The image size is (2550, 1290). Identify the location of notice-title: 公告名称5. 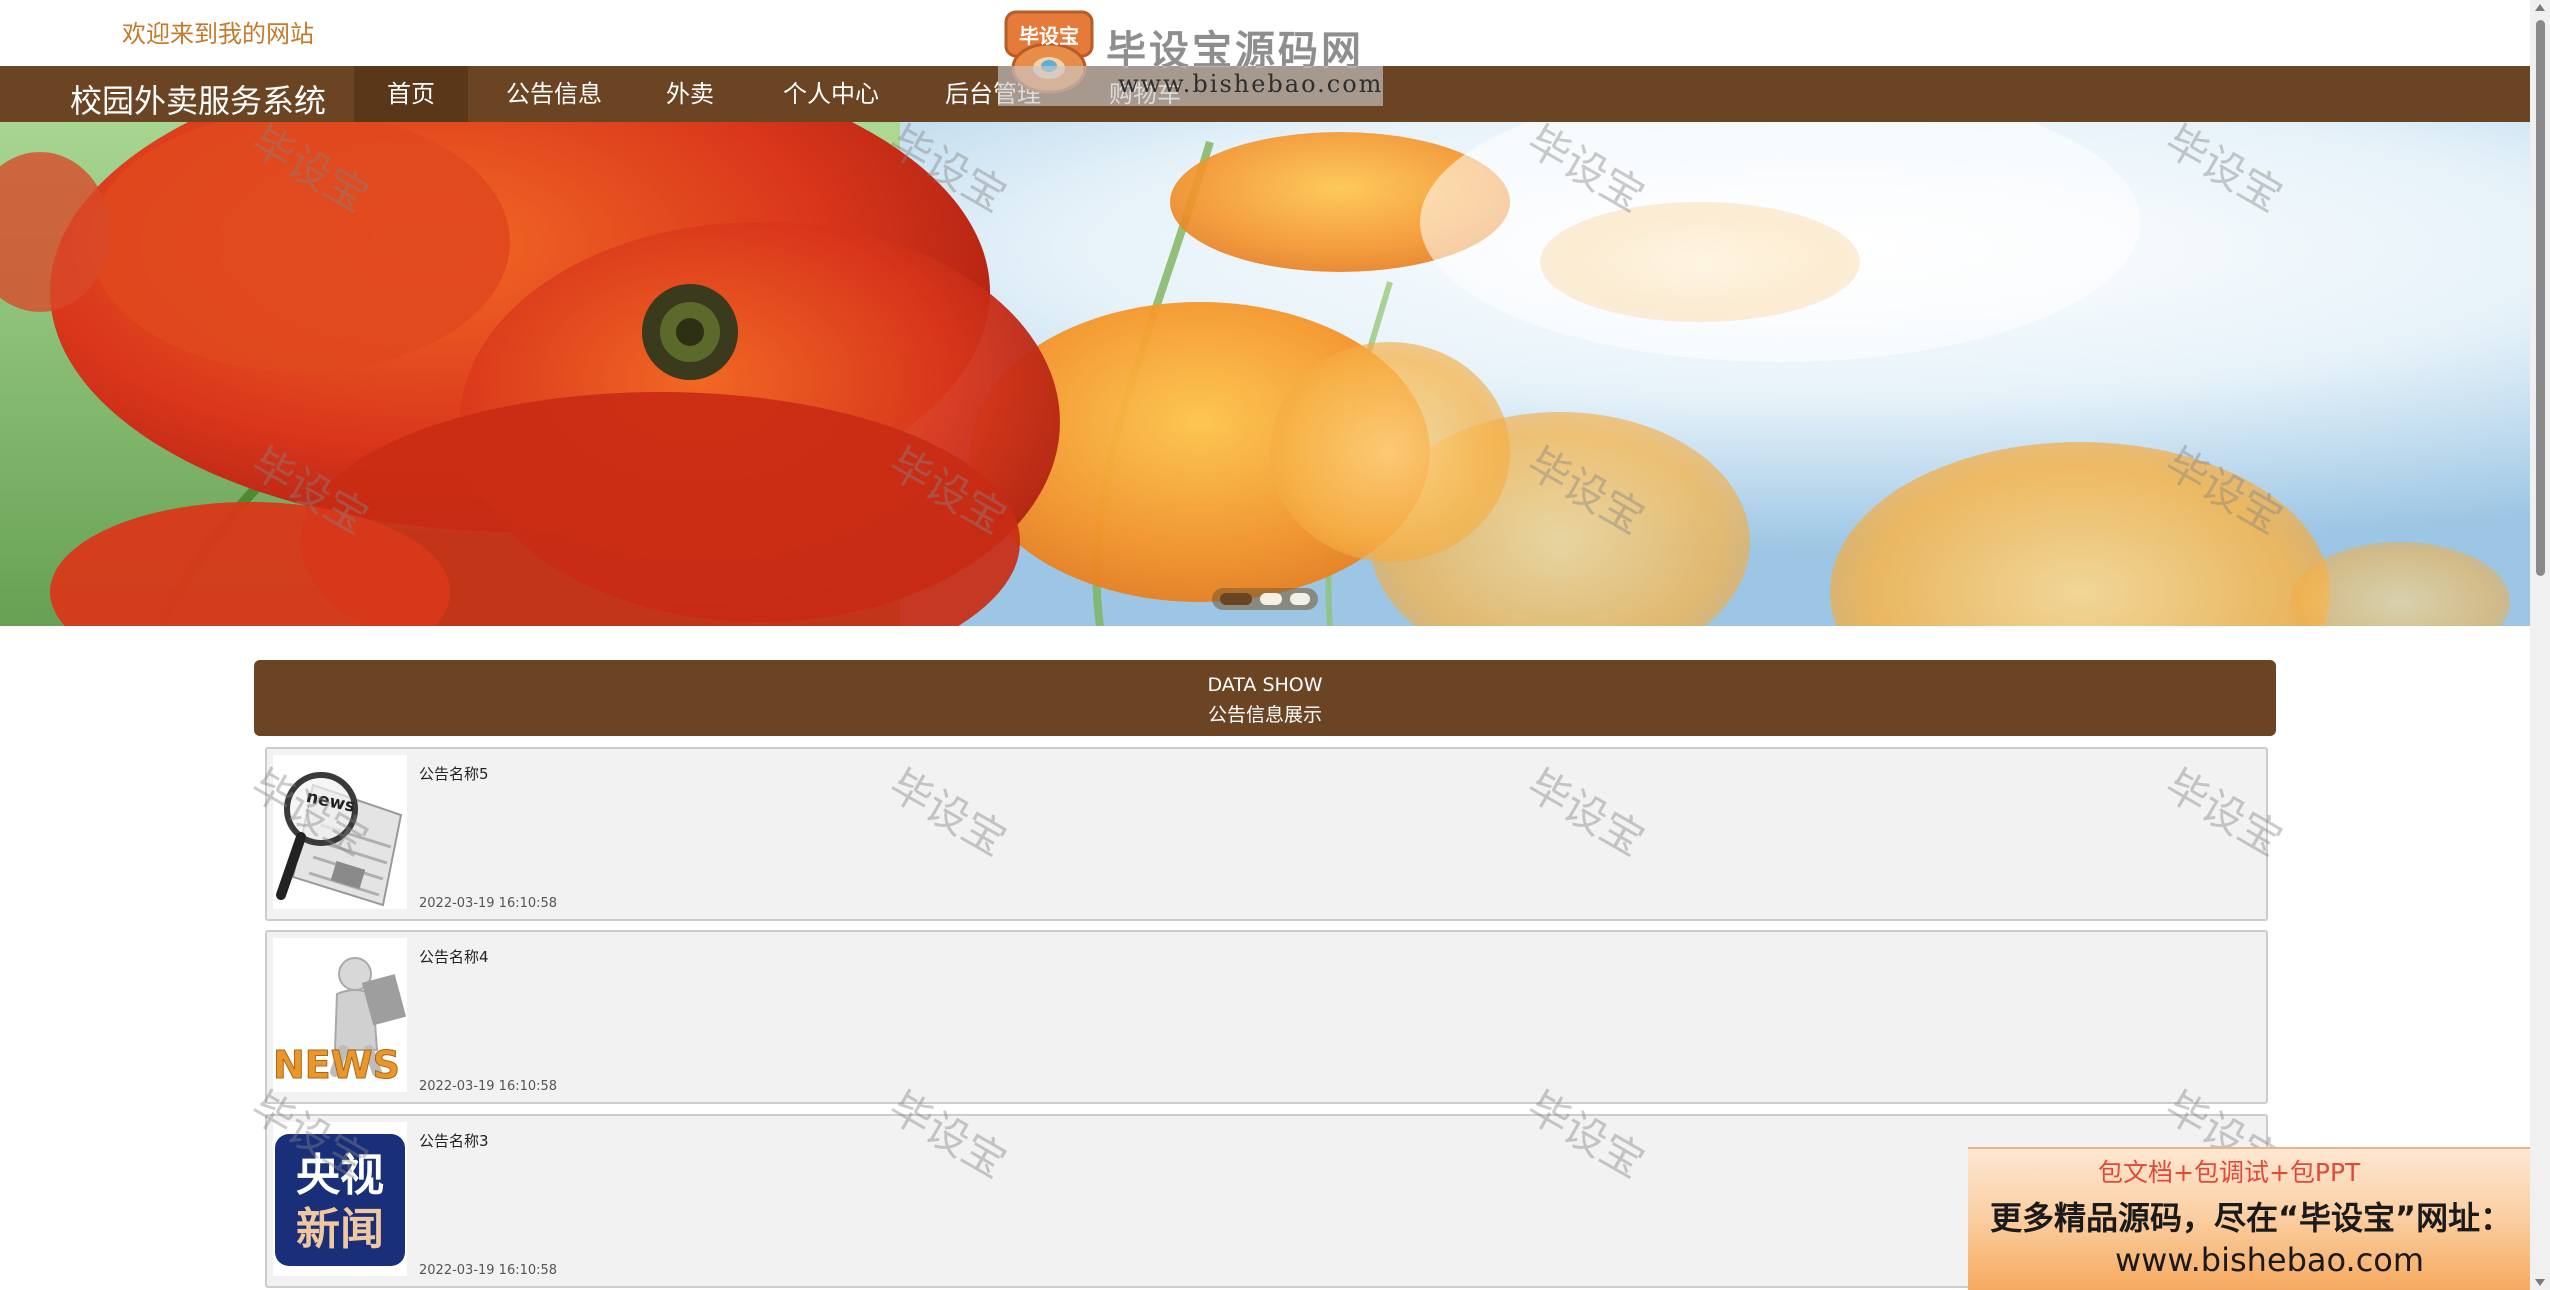
(454, 773).